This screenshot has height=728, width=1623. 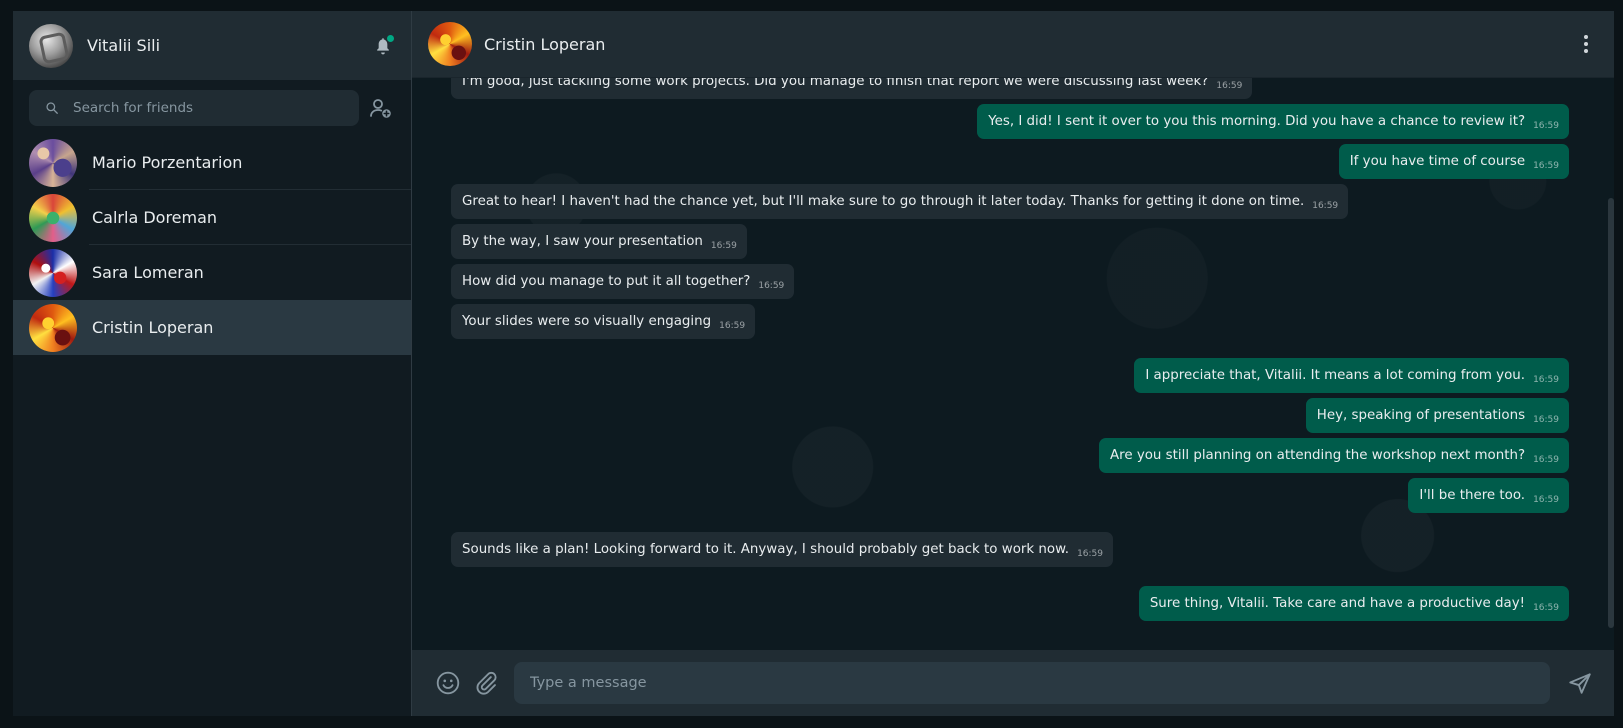 I want to click on chat-avatar, so click(x=450, y=44).